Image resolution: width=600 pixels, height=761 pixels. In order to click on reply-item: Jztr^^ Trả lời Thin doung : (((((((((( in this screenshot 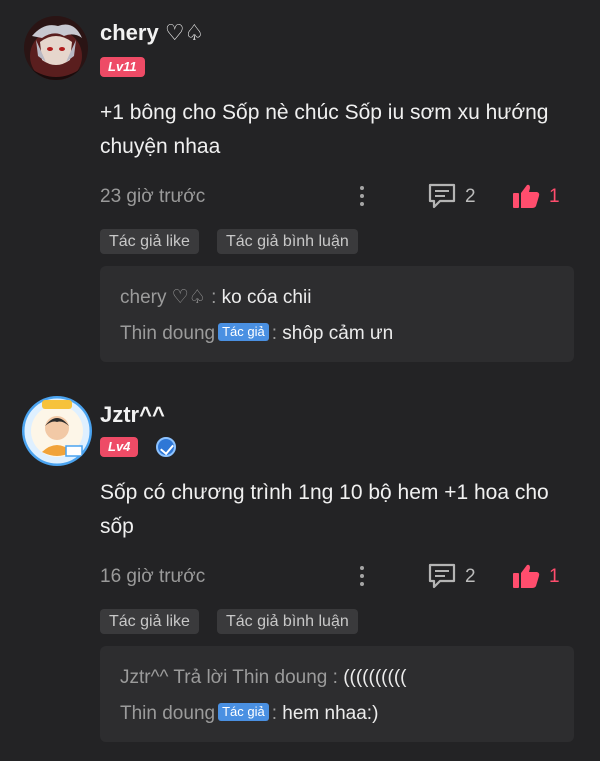, I will do `click(263, 677)`.